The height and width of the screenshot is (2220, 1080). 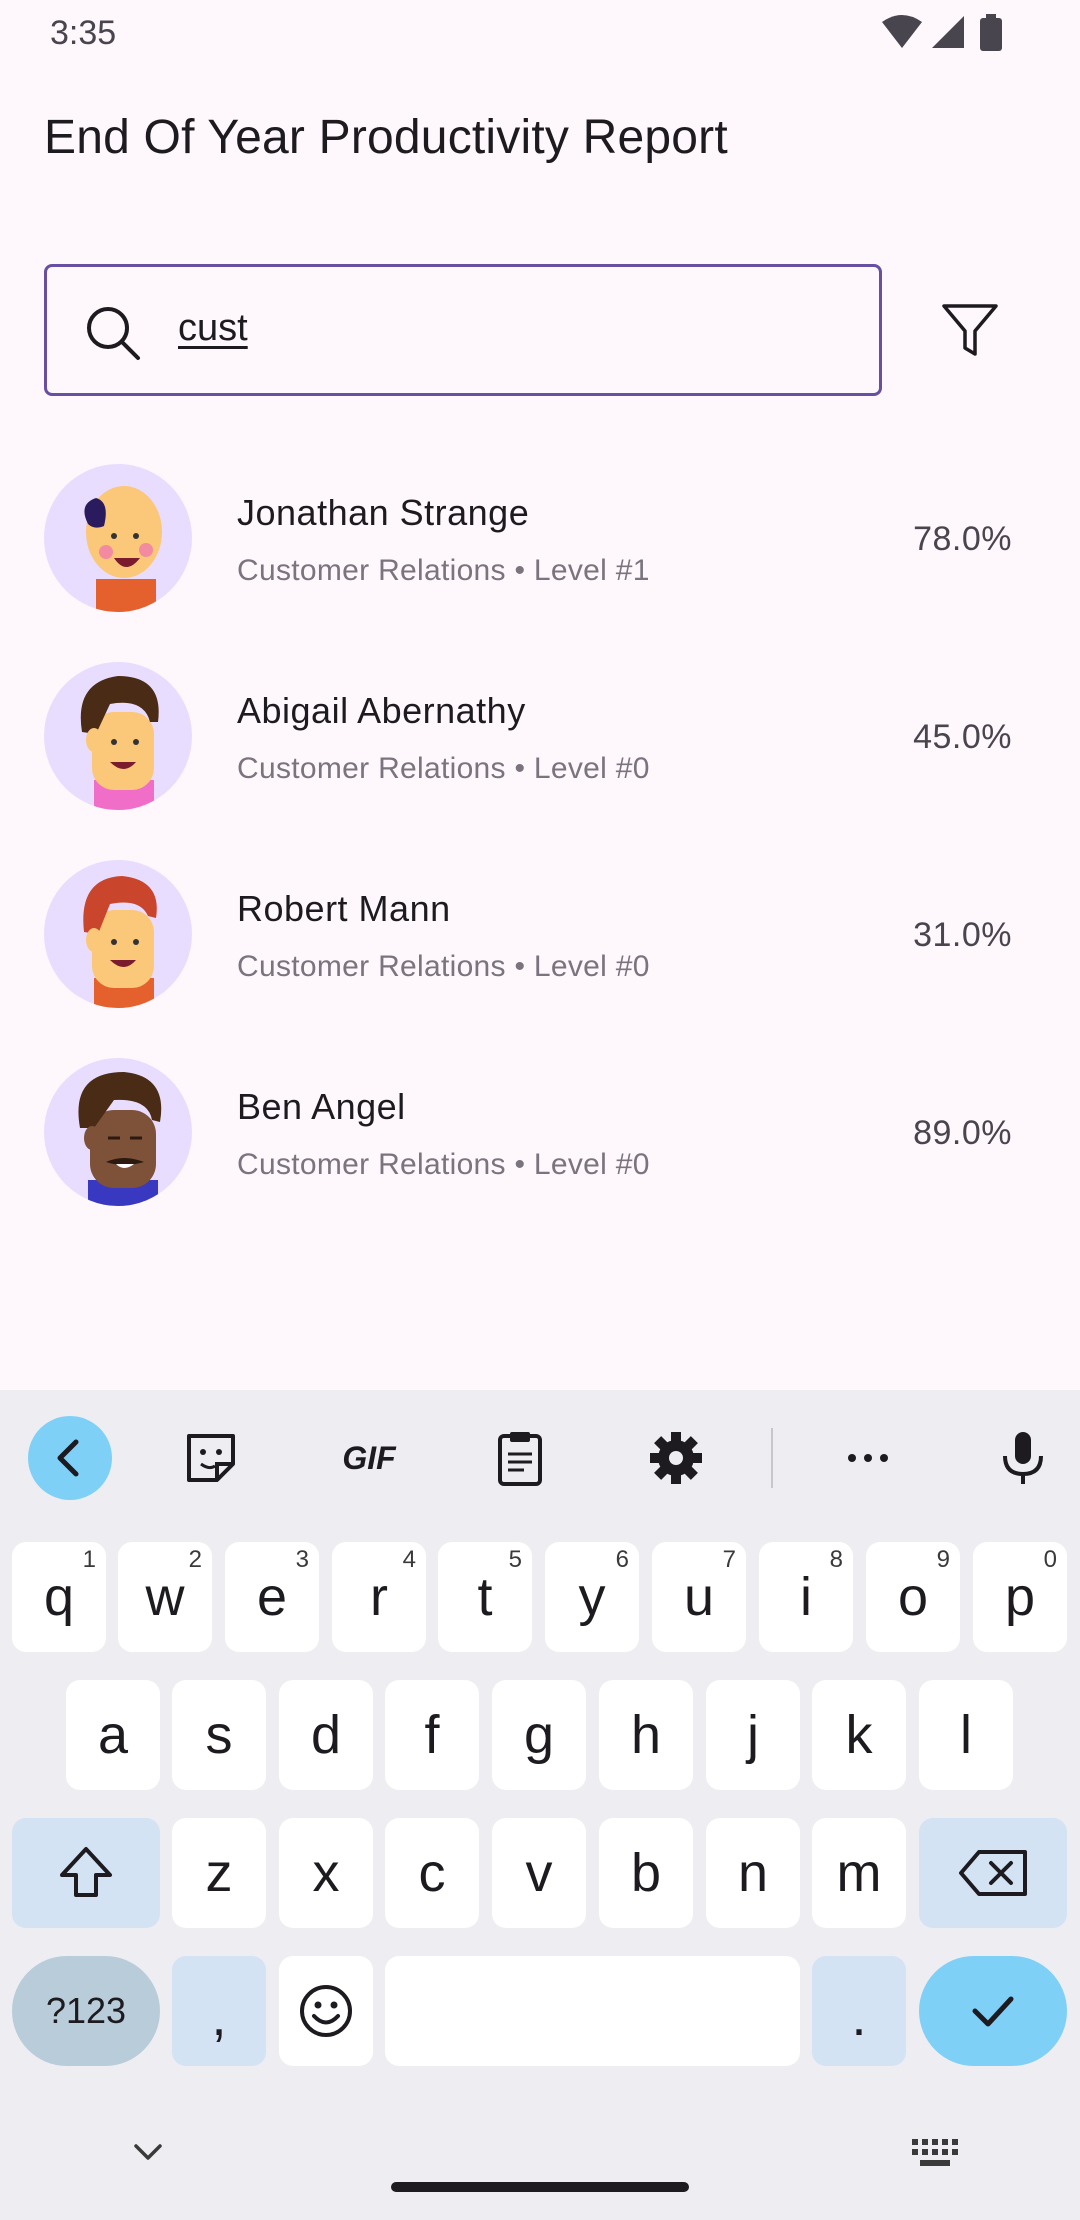 I want to click on keyboard-icon, so click(x=935, y=2153).